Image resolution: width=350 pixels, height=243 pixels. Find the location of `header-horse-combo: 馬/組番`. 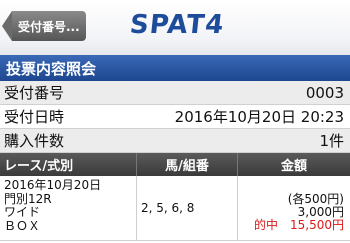

header-horse-combo: 馬/組番 is located at coordinates (187, 164).